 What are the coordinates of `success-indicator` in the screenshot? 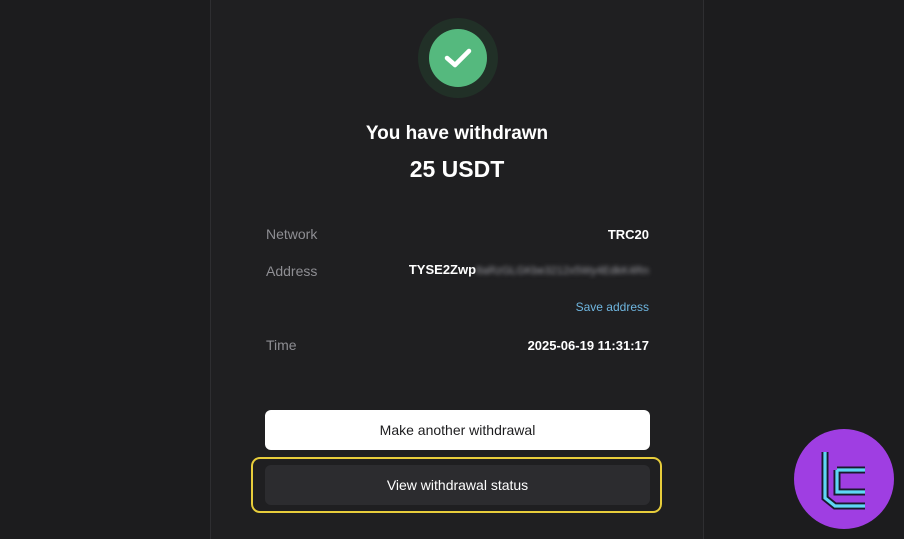 It's located at (458, 58).